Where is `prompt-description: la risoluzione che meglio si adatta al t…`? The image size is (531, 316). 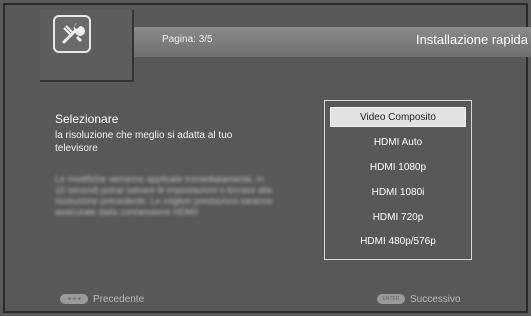
prompt-description: la risoluzione che meglio si adatta al t… is located at coordinates (144, 142).